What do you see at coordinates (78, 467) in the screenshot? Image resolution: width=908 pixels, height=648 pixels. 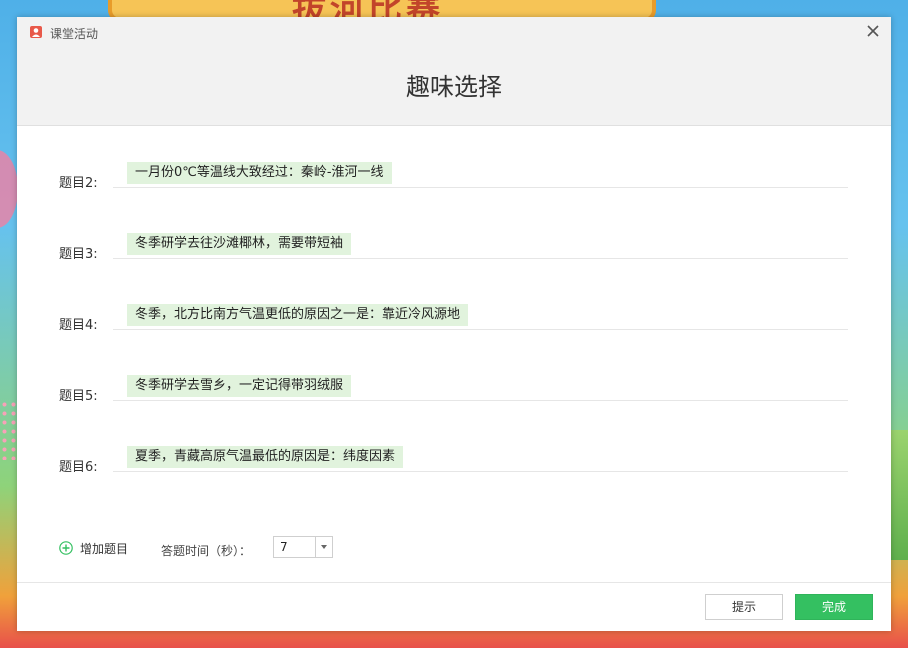 I see `question-label: 题目6:` at bounding box center [78, 467].